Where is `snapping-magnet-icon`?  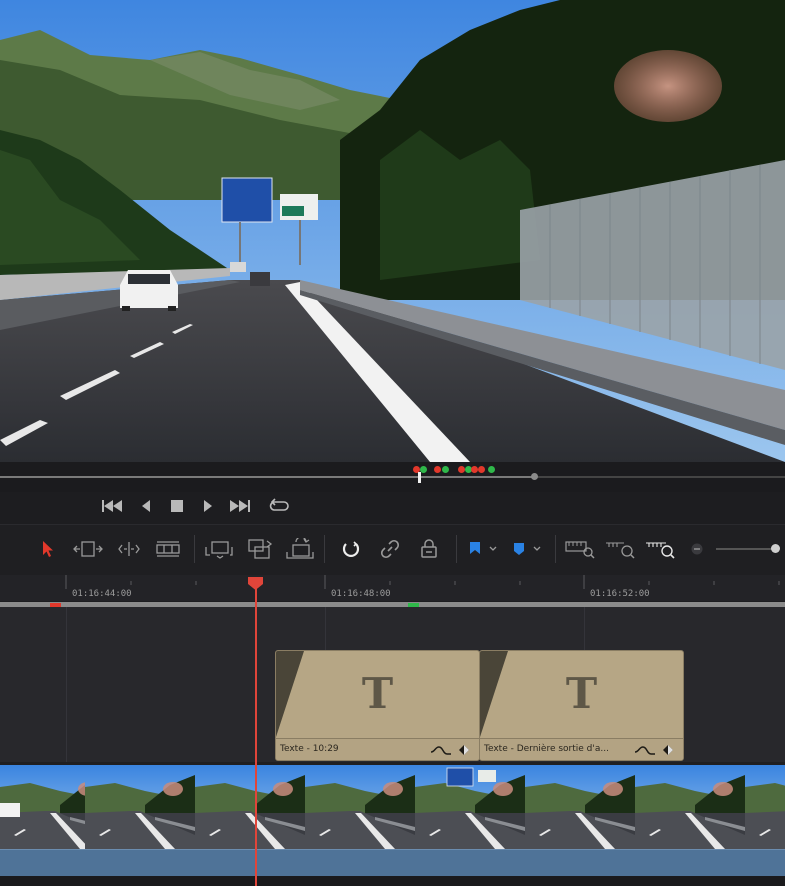
snapping-magnet-icon is located at coordinates (351, 549).